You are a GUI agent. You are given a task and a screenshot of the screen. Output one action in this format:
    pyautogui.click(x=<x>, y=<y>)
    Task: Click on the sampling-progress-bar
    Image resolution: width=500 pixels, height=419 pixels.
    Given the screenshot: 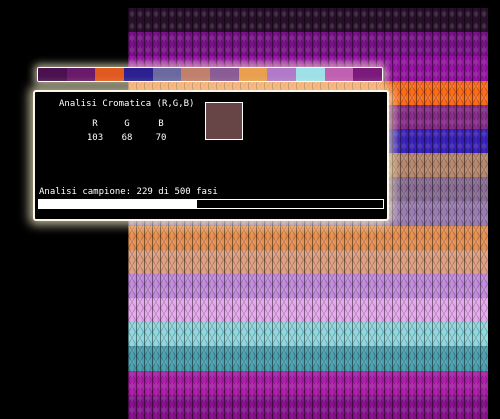 What is the action you would take?
    pyautogui.click(x=211, y=204)
    